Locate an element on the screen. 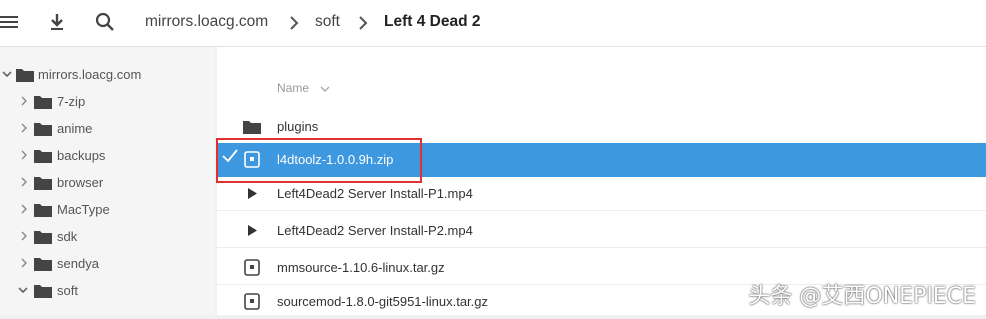  file-name: mmsource-1.10.6-linux.tar.gz is located at coordinates (361, 267).